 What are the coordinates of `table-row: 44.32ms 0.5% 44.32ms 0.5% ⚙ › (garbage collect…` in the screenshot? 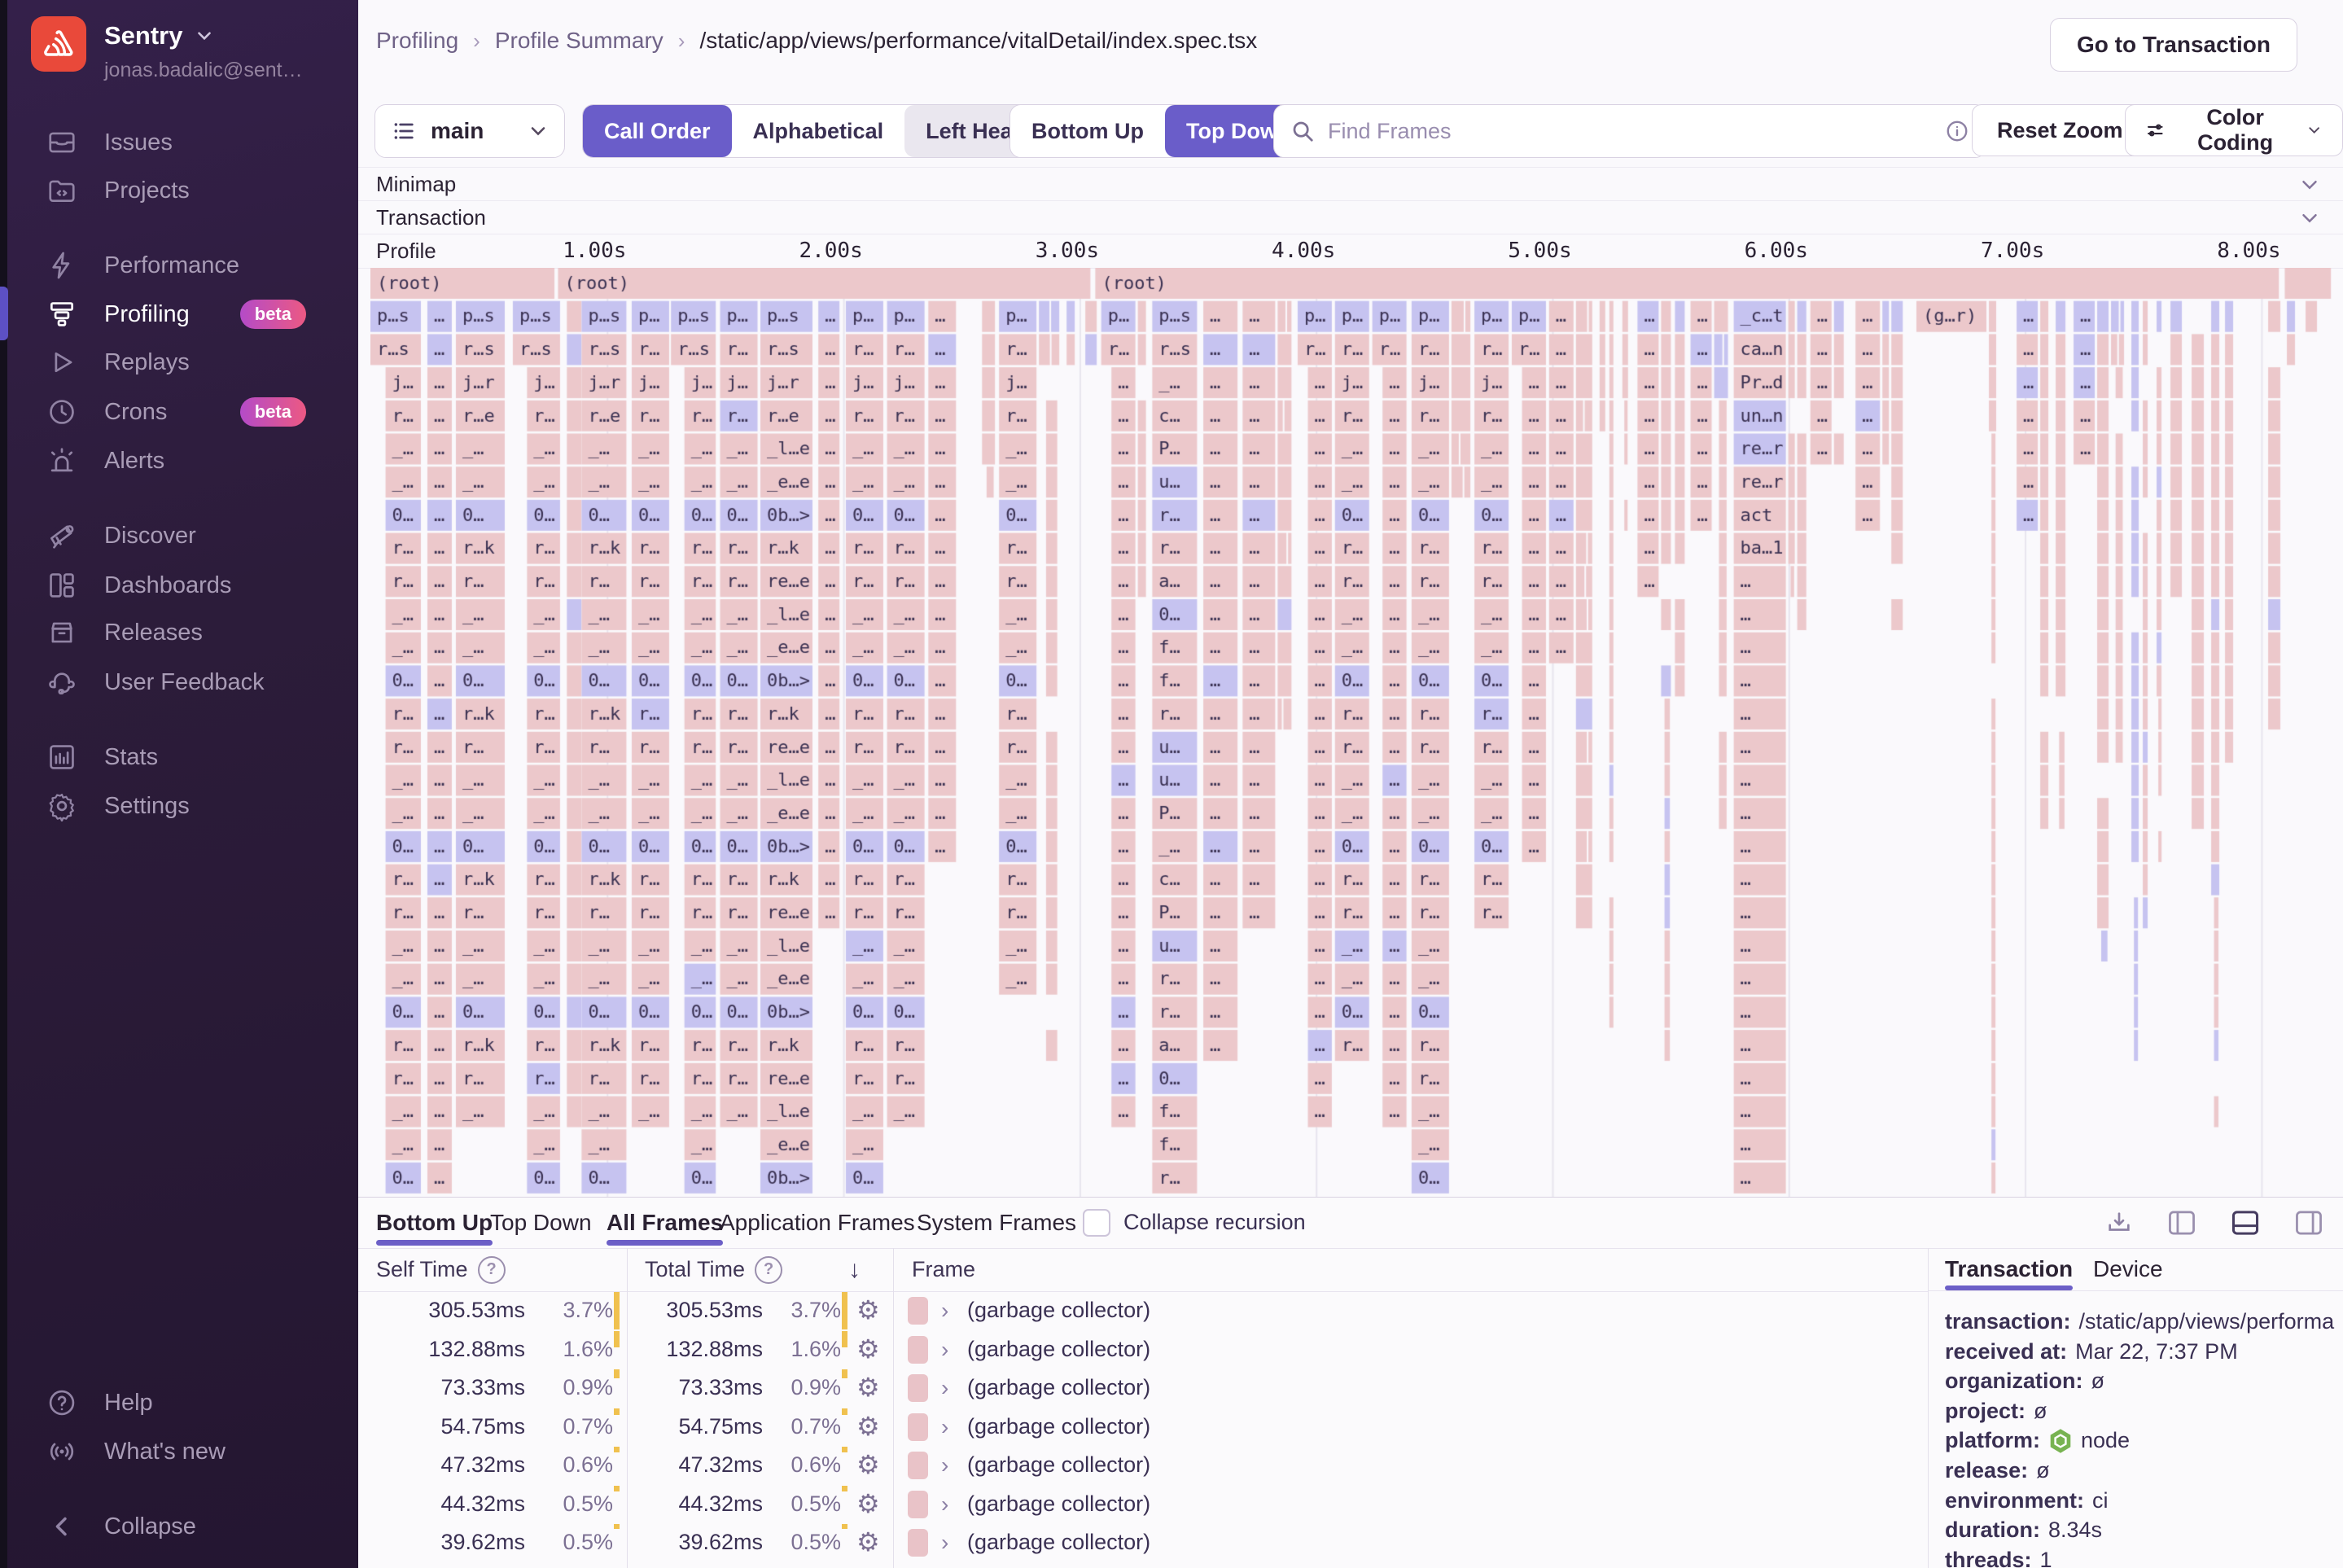 It's located at (1143, 1504).